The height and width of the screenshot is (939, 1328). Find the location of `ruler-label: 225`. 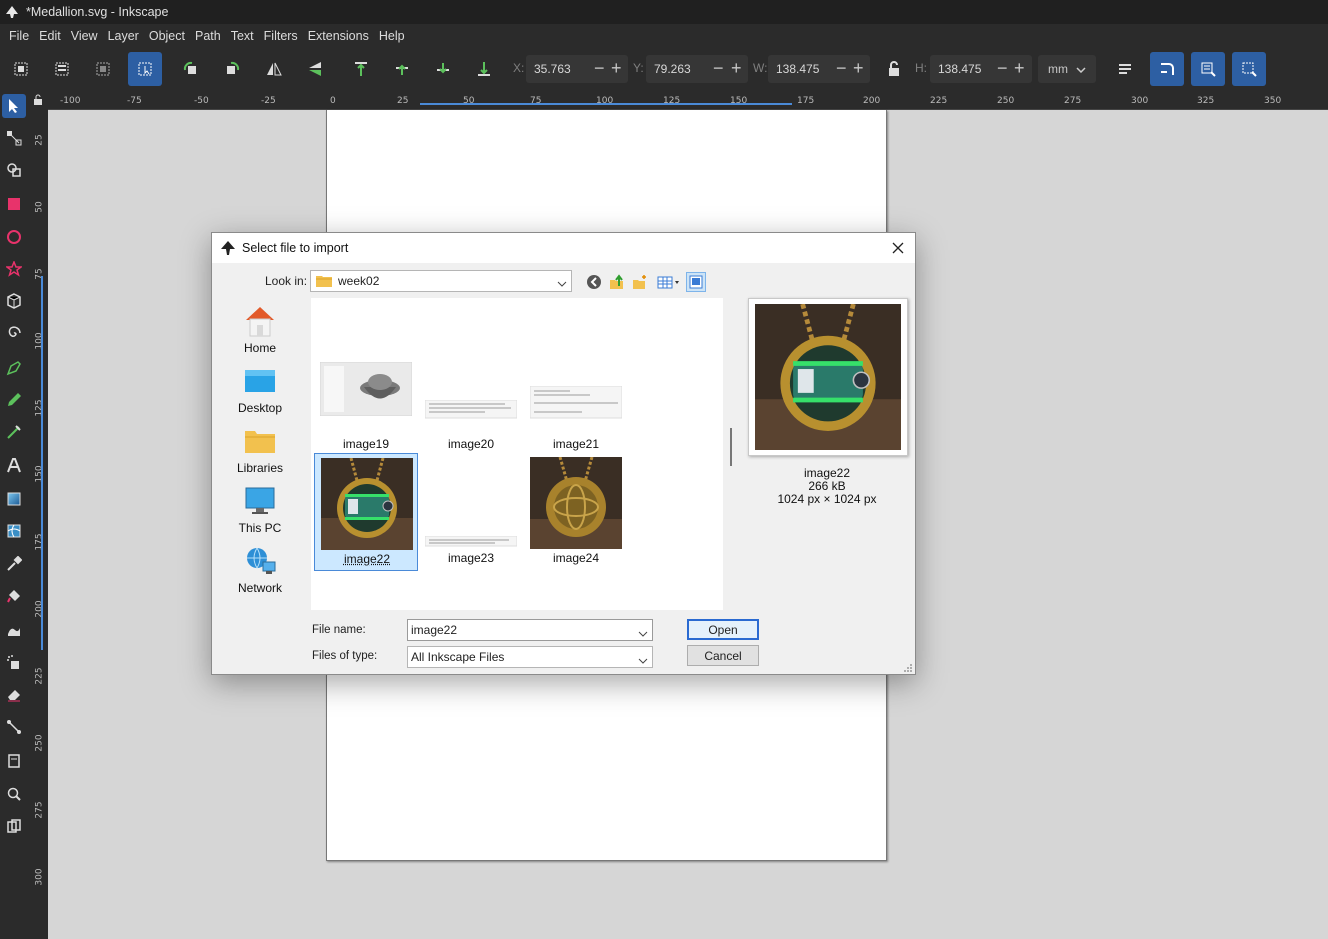

ruler-label: 225 is located at coordinates (39, 676).